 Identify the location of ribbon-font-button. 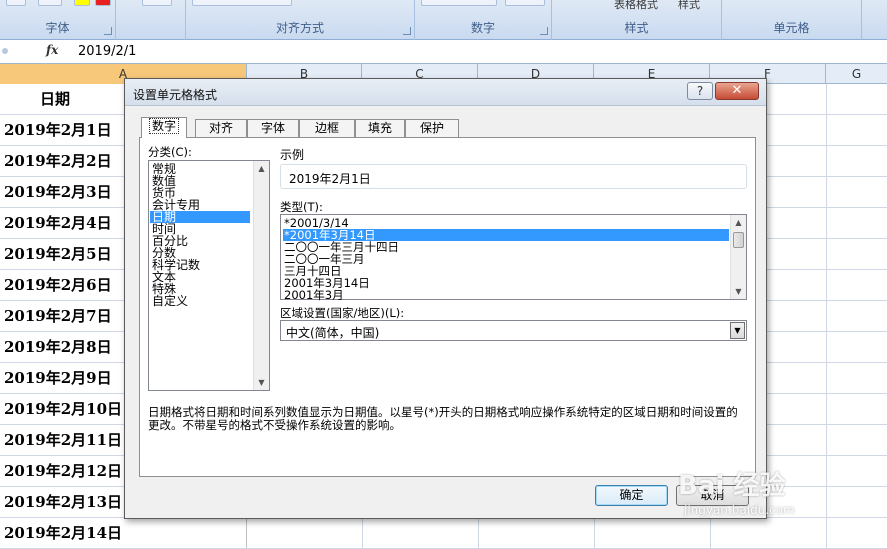
(16, 3).